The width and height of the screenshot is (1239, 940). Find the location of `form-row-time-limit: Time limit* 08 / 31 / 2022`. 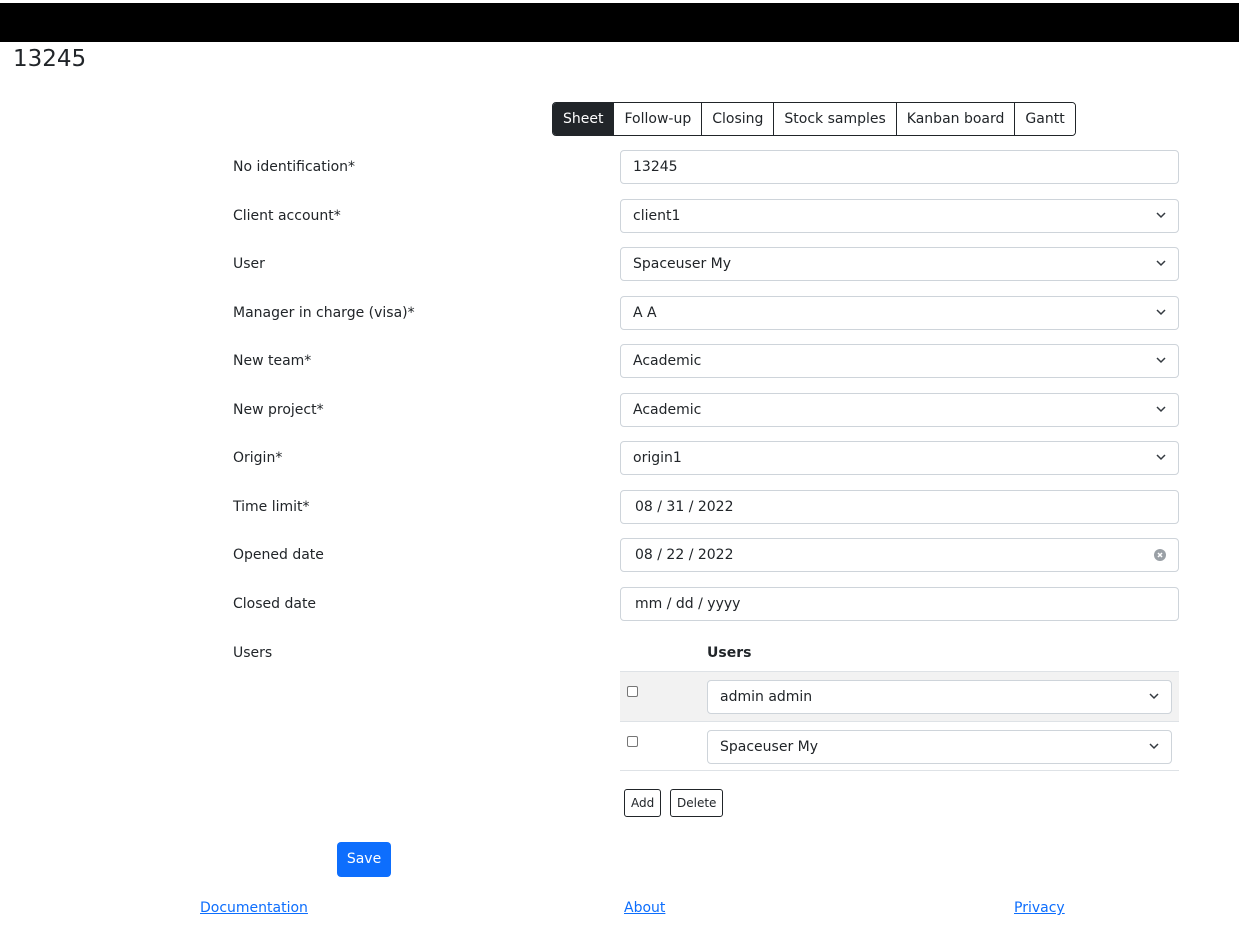

form-row-time-limit: Time limit* 08 / 31 / 2022 is located at coordinates (619, 507).